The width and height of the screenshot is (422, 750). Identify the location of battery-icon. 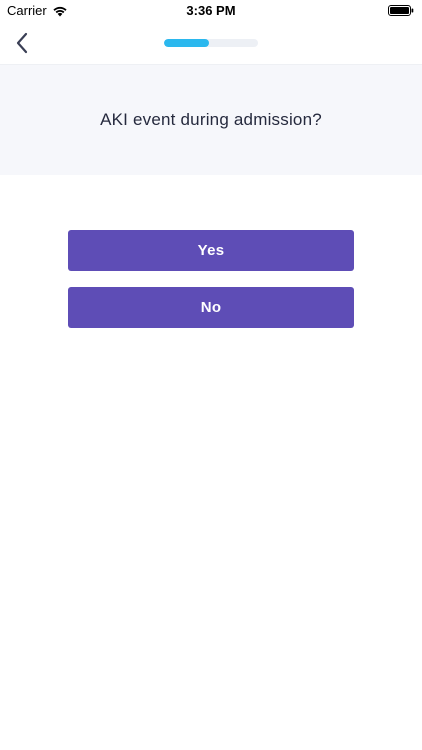
(401, 10).